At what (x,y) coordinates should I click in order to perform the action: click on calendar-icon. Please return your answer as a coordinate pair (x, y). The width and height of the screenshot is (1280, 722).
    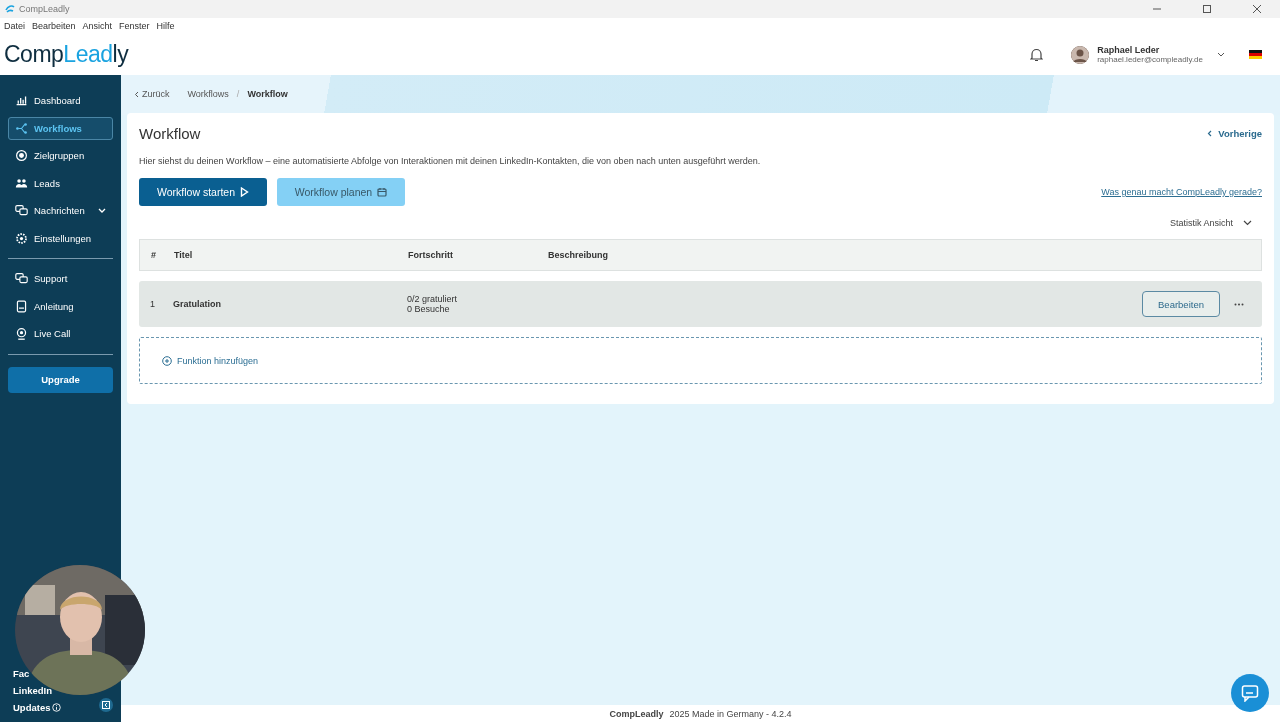
    Looking at the image, I should click on (382, 192).